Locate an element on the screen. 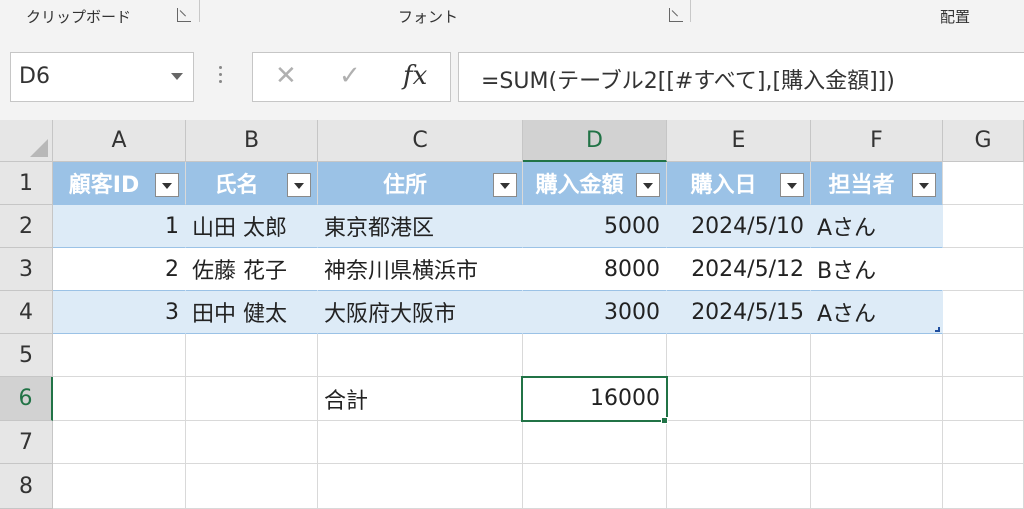 Image resolution: width=1024 pixels, height=509 pixels. column-header-d: D is located at coordinates (595, 141).